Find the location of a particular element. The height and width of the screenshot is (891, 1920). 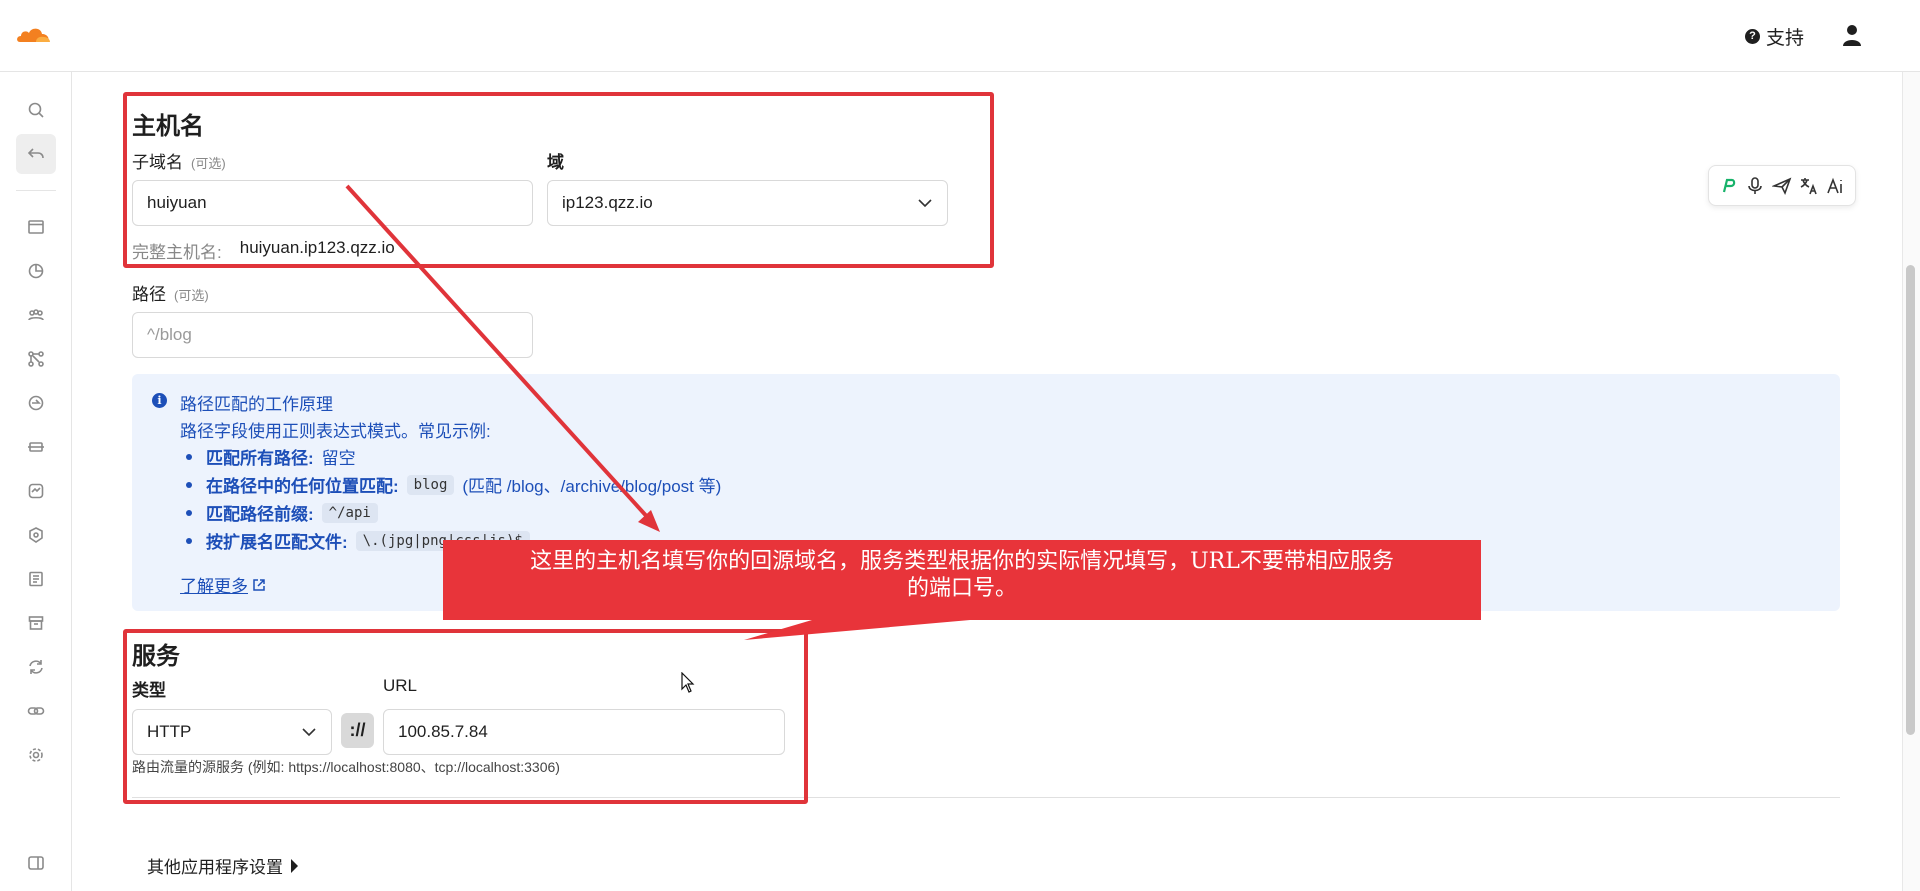

info-item-text: (匹配 /blog、/archive/blog/post 等) is located at coordinates (592, 486).